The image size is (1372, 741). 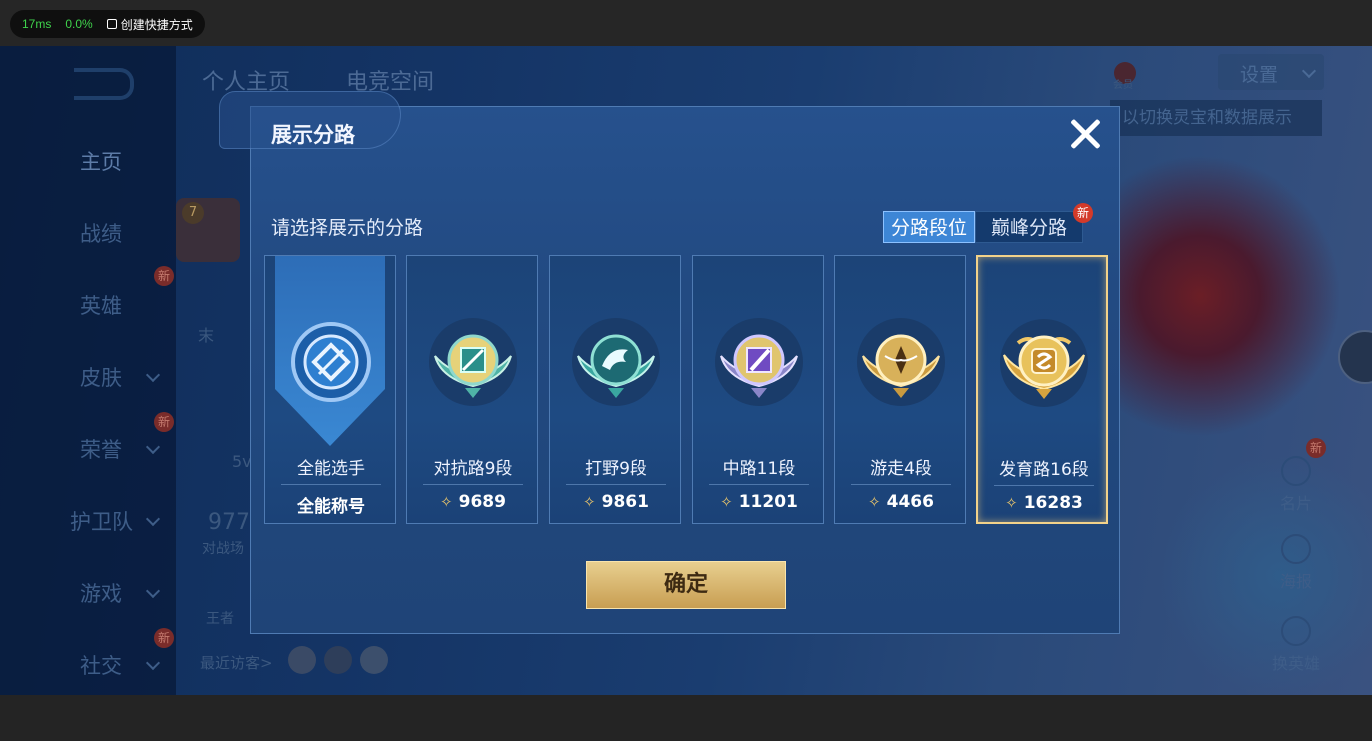 What do you see at coordinates (101, 162) in the screenshot?
I see `nav-item-label: 主页` at bounding box center [101, 162].